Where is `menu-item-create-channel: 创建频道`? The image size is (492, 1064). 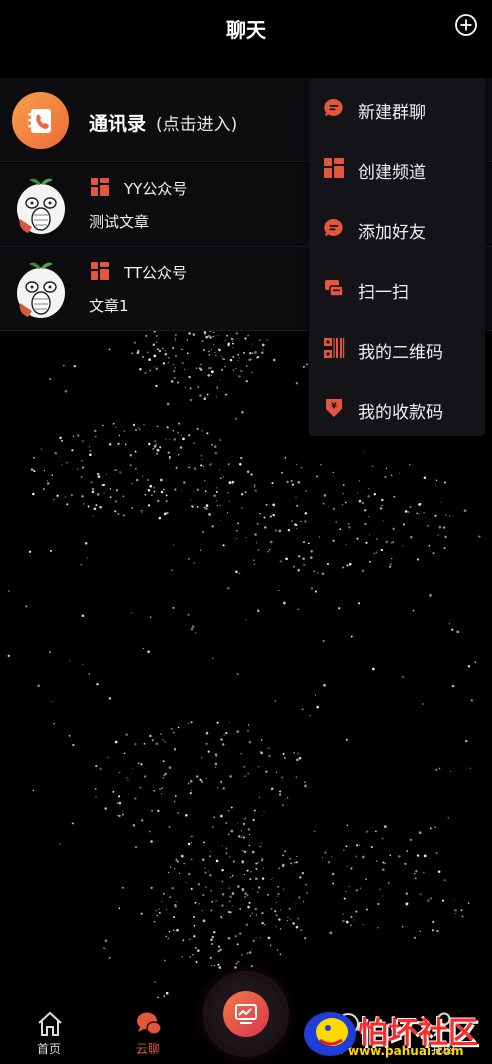 menu-item-create-channel: 创建频道 is located at coordinates (397, 168).